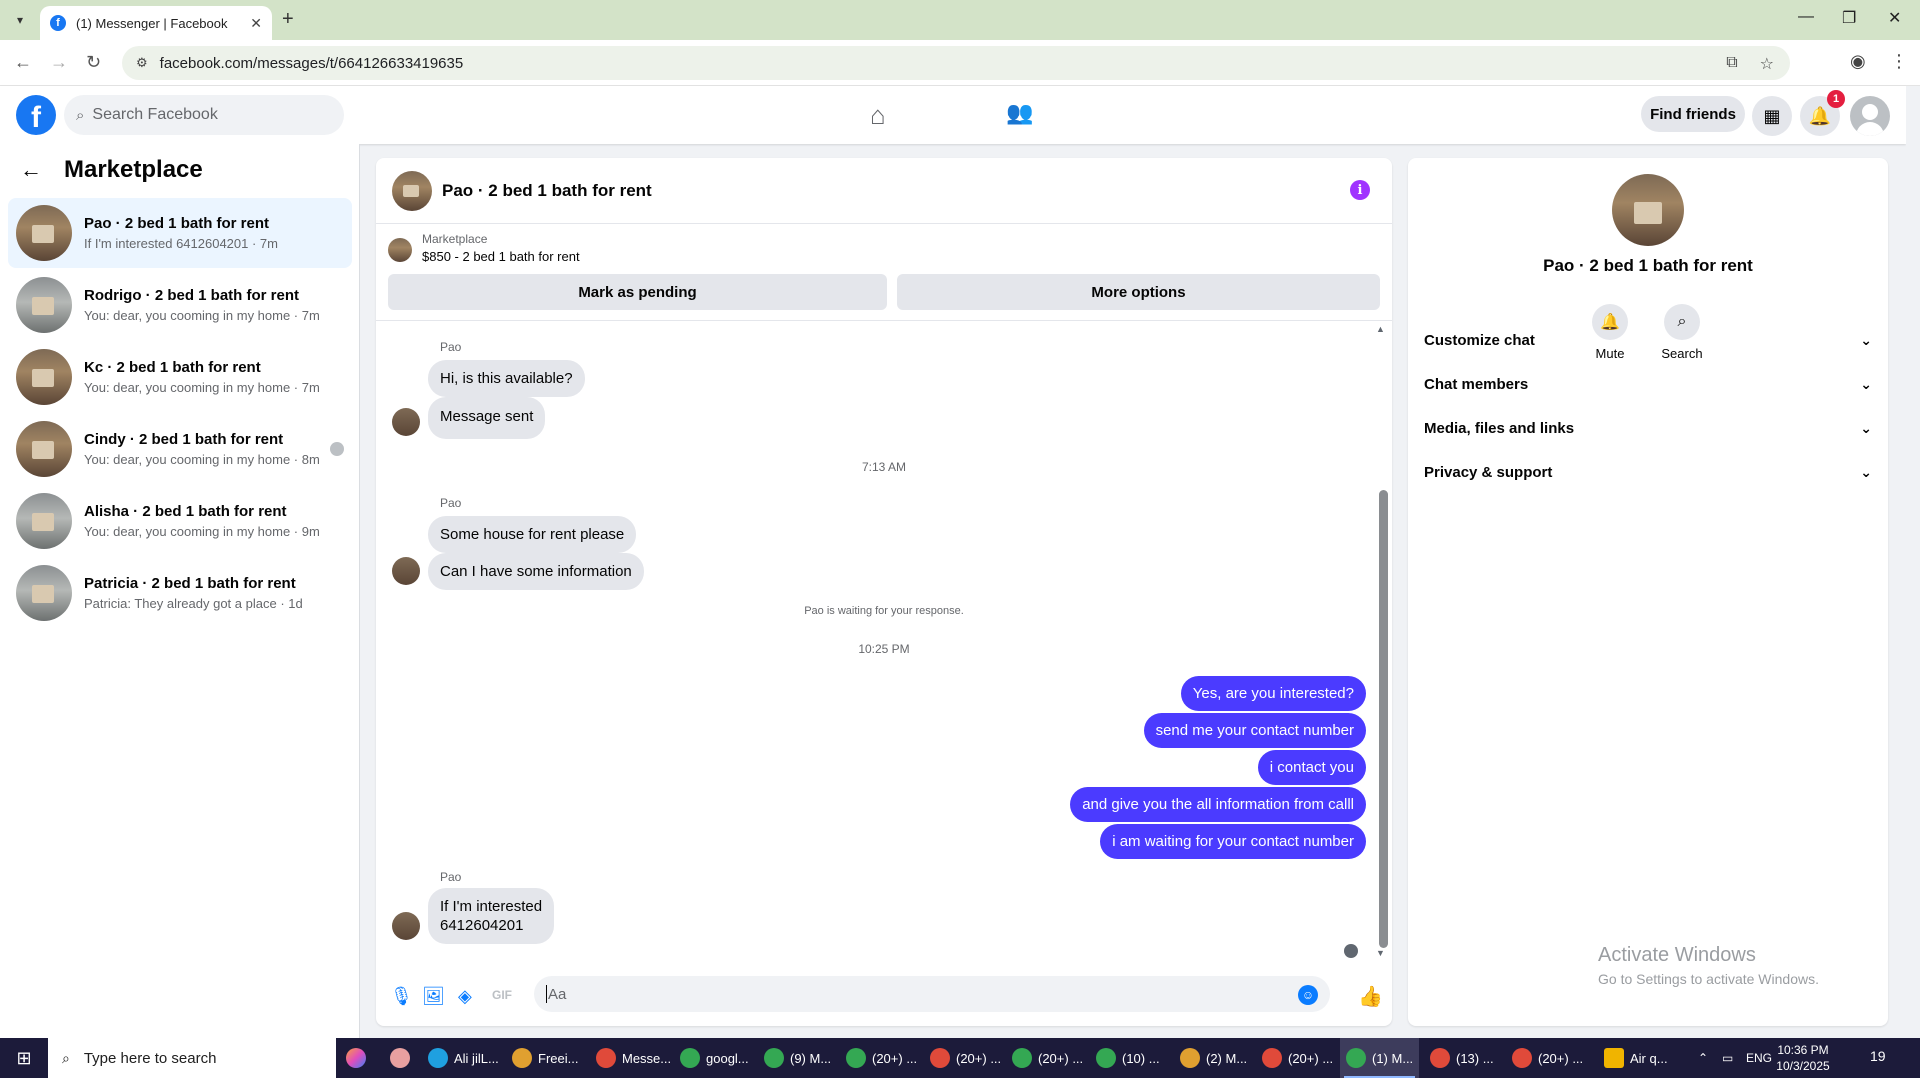 The image size is (1920, 1078). I want to click on gif-icon: GIF, so click(502, 995).